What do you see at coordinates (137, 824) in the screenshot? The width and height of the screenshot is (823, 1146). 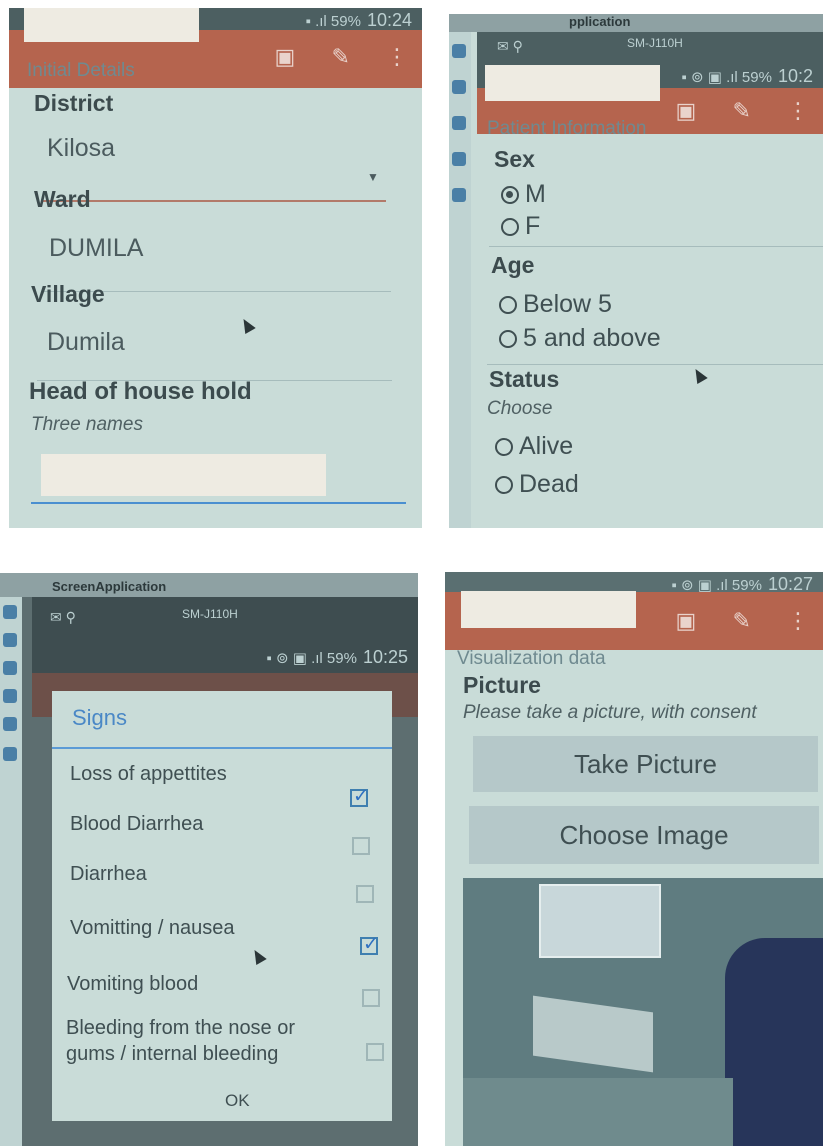 I see `sign-label: Blood Diarrhea` at bounding box center [137, 824].